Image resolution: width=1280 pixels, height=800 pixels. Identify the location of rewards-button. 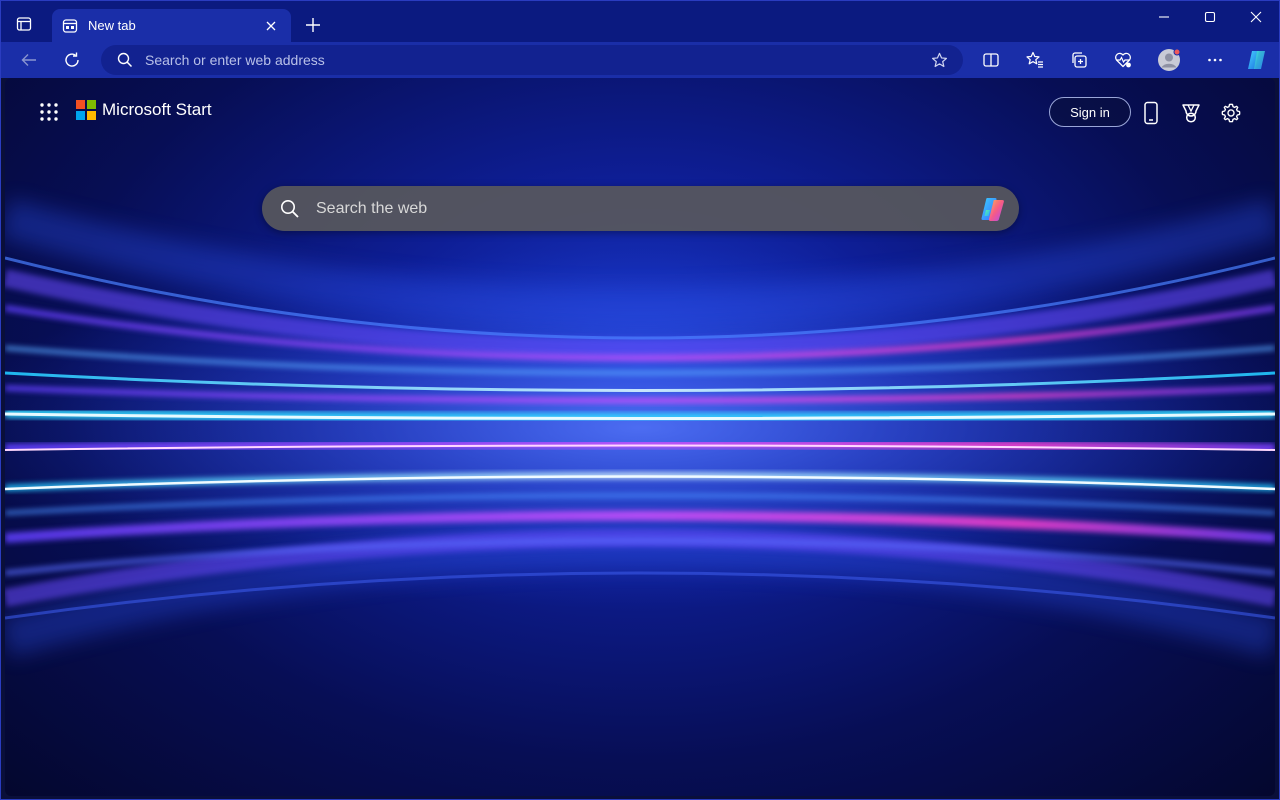
(1191, 113).